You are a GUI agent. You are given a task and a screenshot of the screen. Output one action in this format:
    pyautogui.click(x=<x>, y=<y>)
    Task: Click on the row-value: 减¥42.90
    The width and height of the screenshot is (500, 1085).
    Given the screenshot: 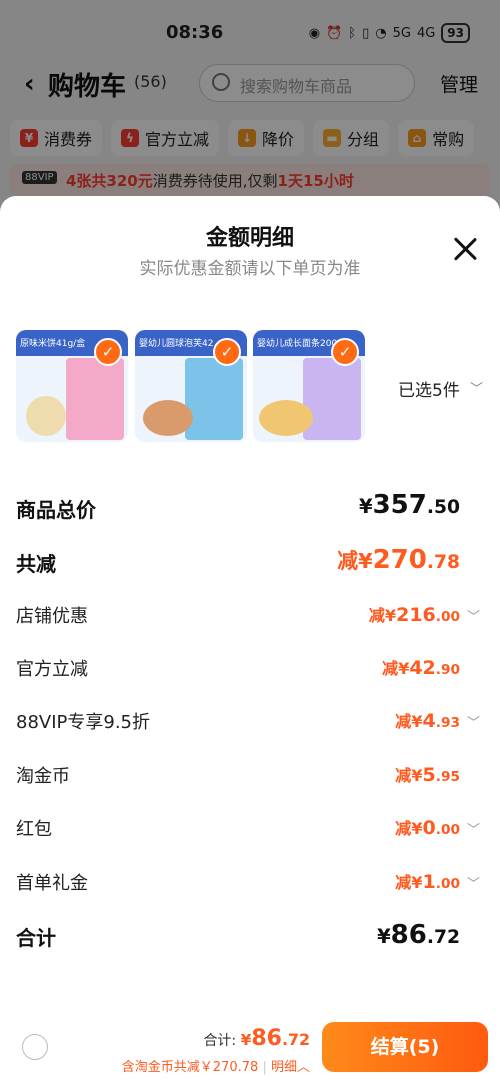 What is the action you would take?
    pyautogui.click(x=421, y=667)
    